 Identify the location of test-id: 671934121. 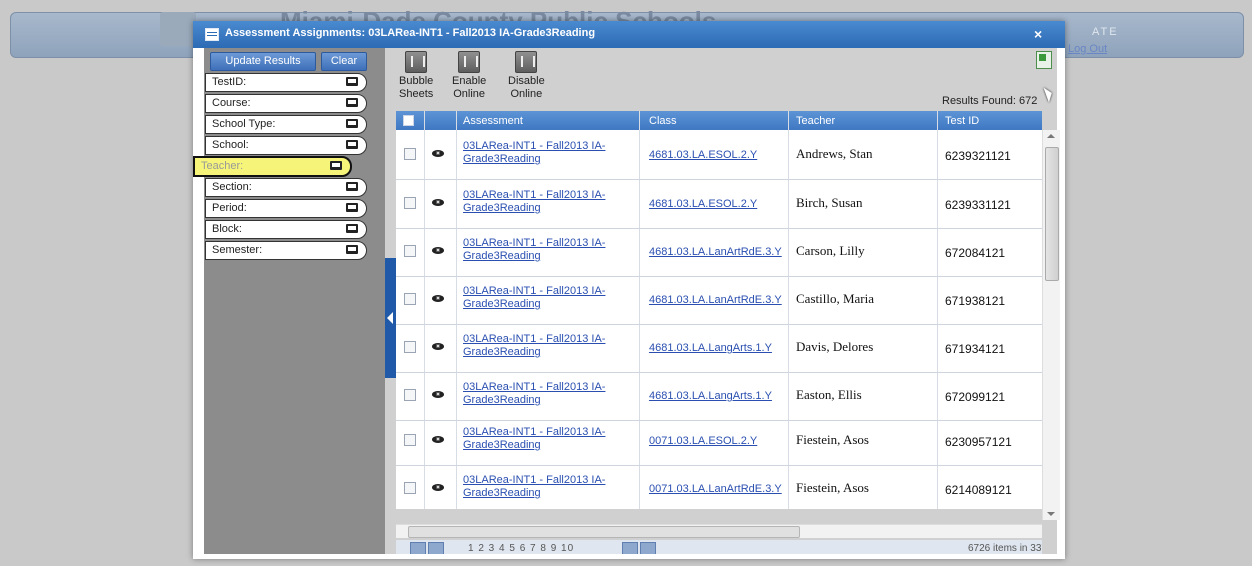
(975, 349).